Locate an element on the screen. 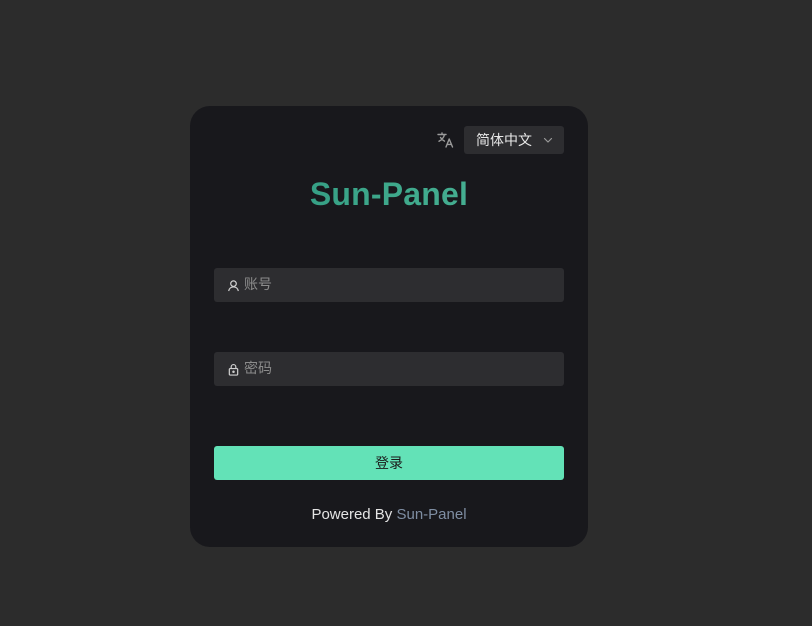 The image size is (812, 626). login-button: 登录 is located at coordinates (389, 463).